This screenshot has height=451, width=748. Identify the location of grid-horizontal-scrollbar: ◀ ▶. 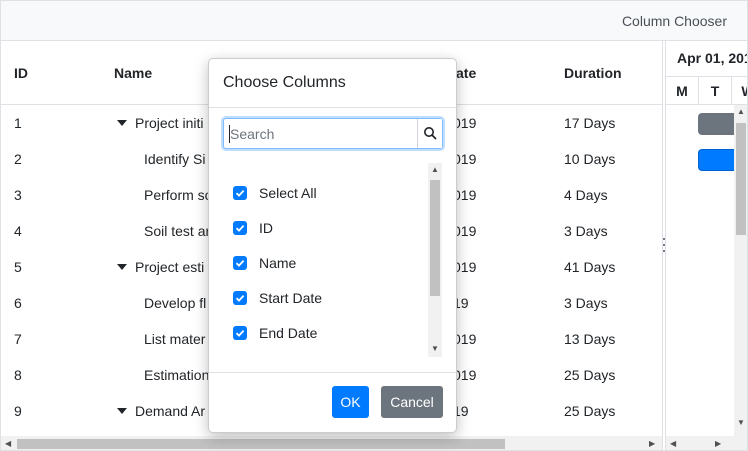
(331, 443).